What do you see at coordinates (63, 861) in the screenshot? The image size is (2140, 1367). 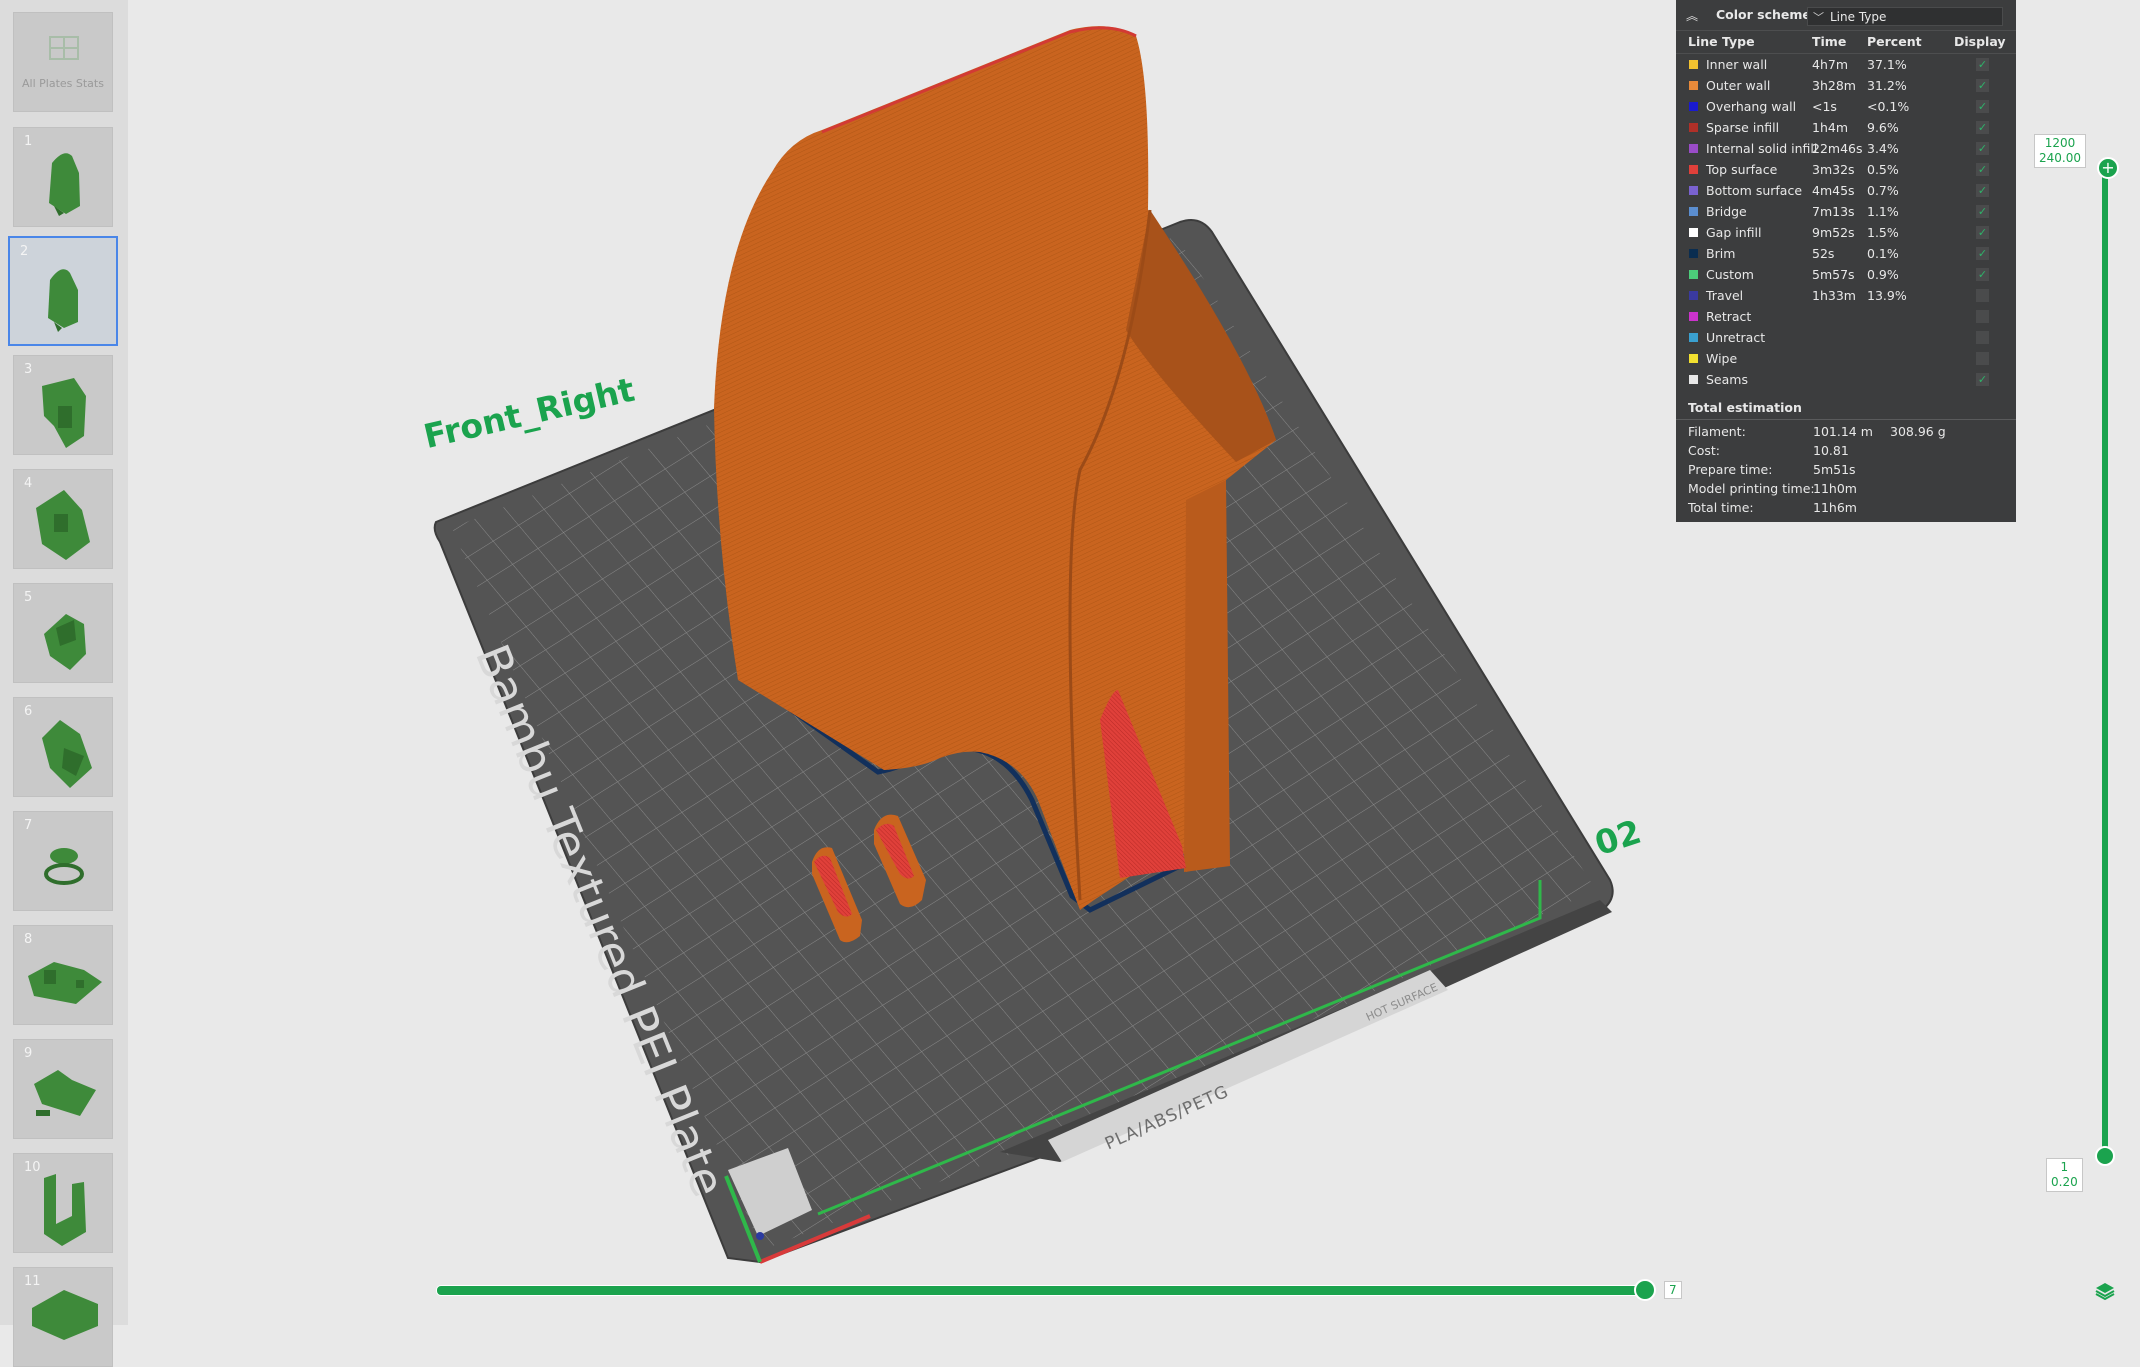 I see `plate-thumbnail-7: 7` at bounding box center [63, 861].